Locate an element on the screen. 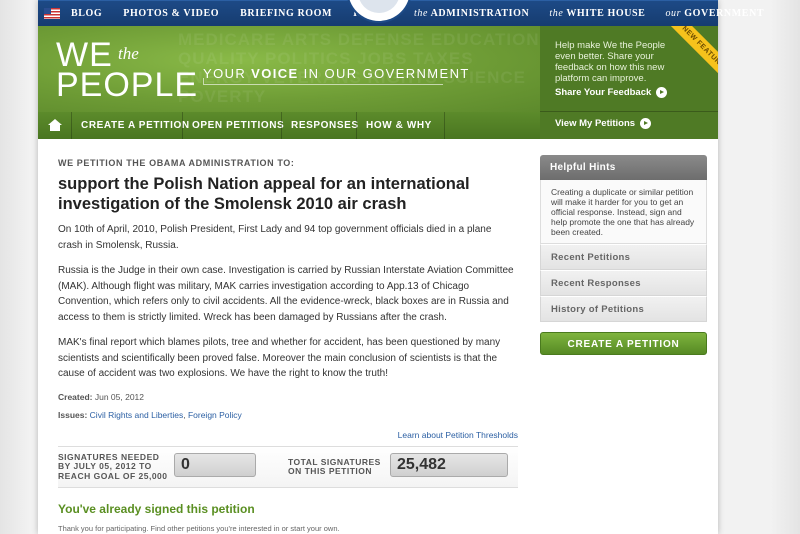 The width and height of the screenshot is (800, 534). nav-the-white-house: the WHITE HOUSE is located at coordinates (597, 13).